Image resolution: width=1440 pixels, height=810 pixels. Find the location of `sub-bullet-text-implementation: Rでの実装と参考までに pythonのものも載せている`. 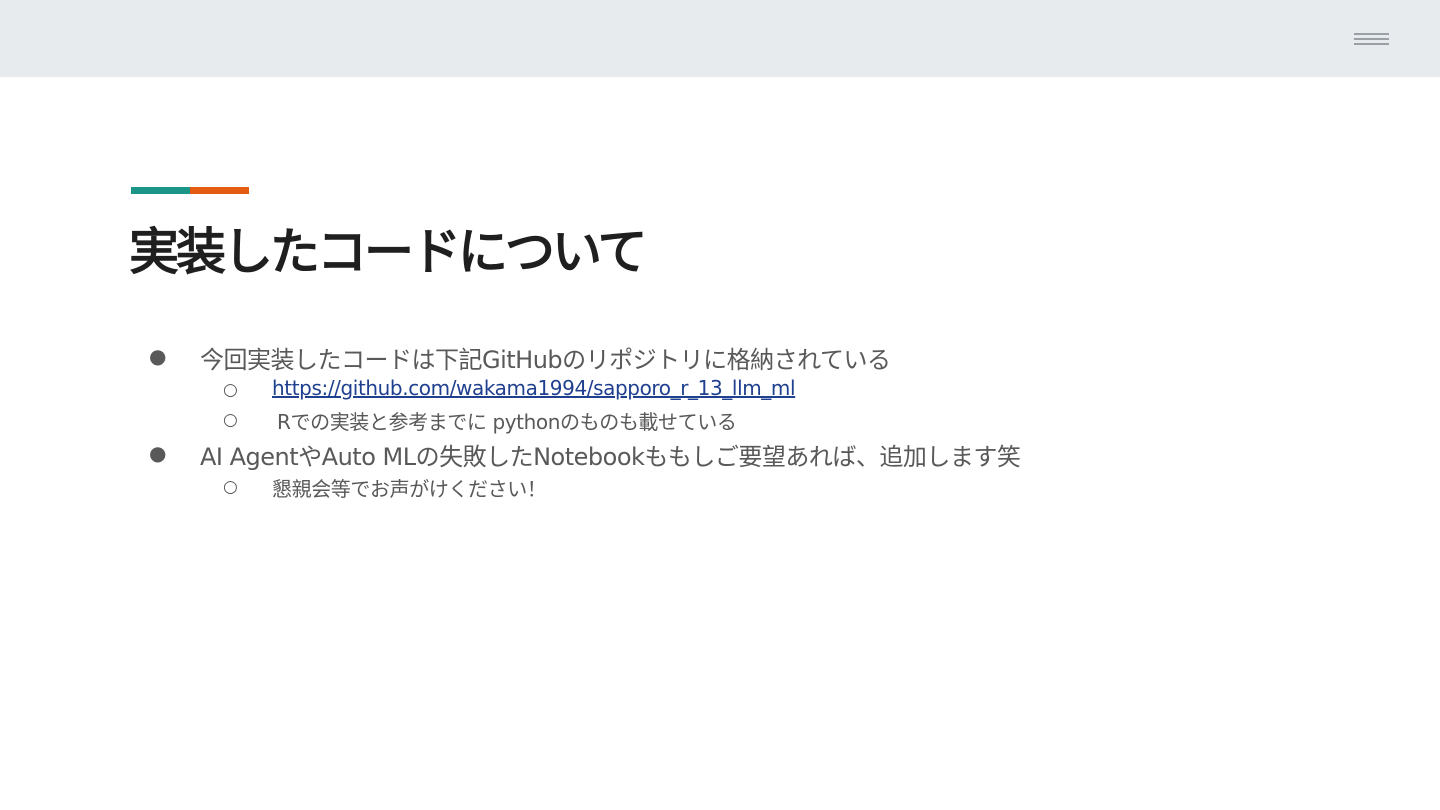

sub-bullet-text-implementation: Rでの実装と参考までに pythonのものも載せている is located at coordinates (507, 422).